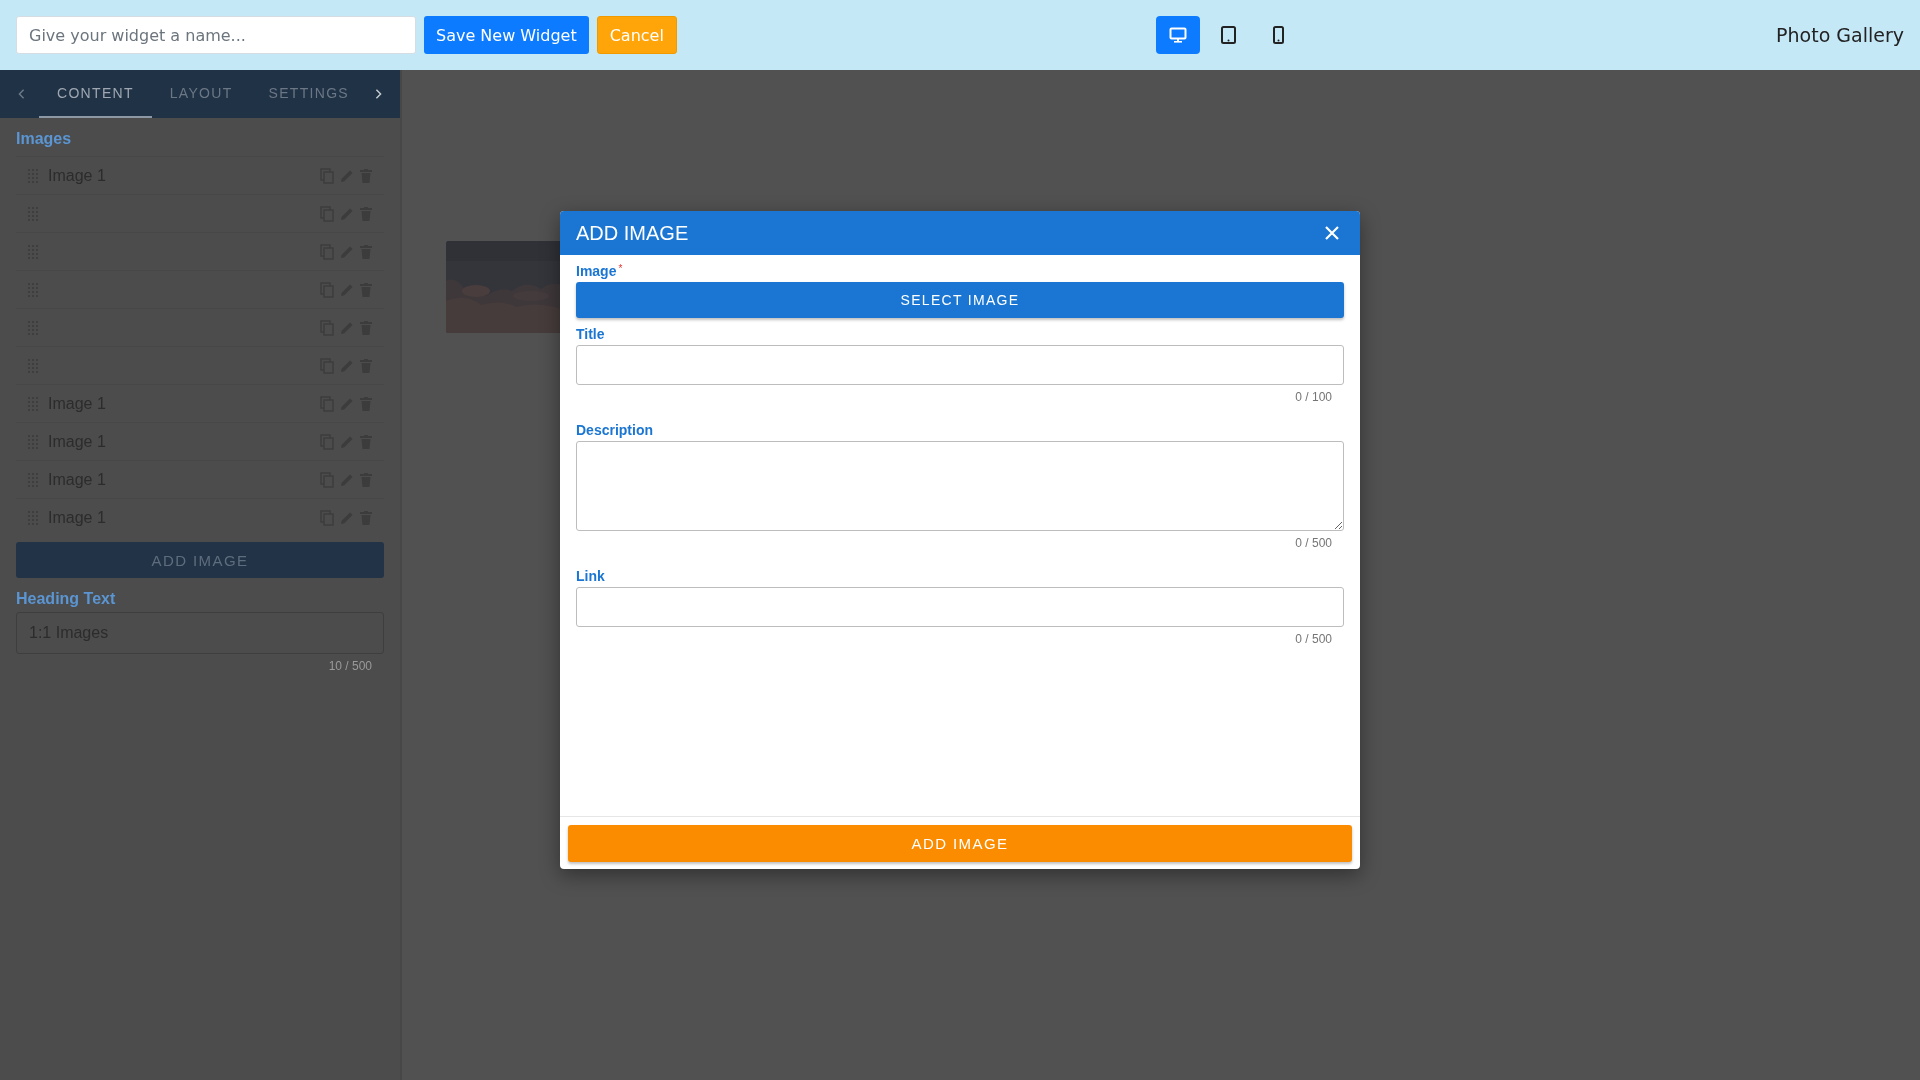  What do you see at coordinates (590, 577) in the screenshot?
I see `field-label: Link` at bounding box center [590, 577].